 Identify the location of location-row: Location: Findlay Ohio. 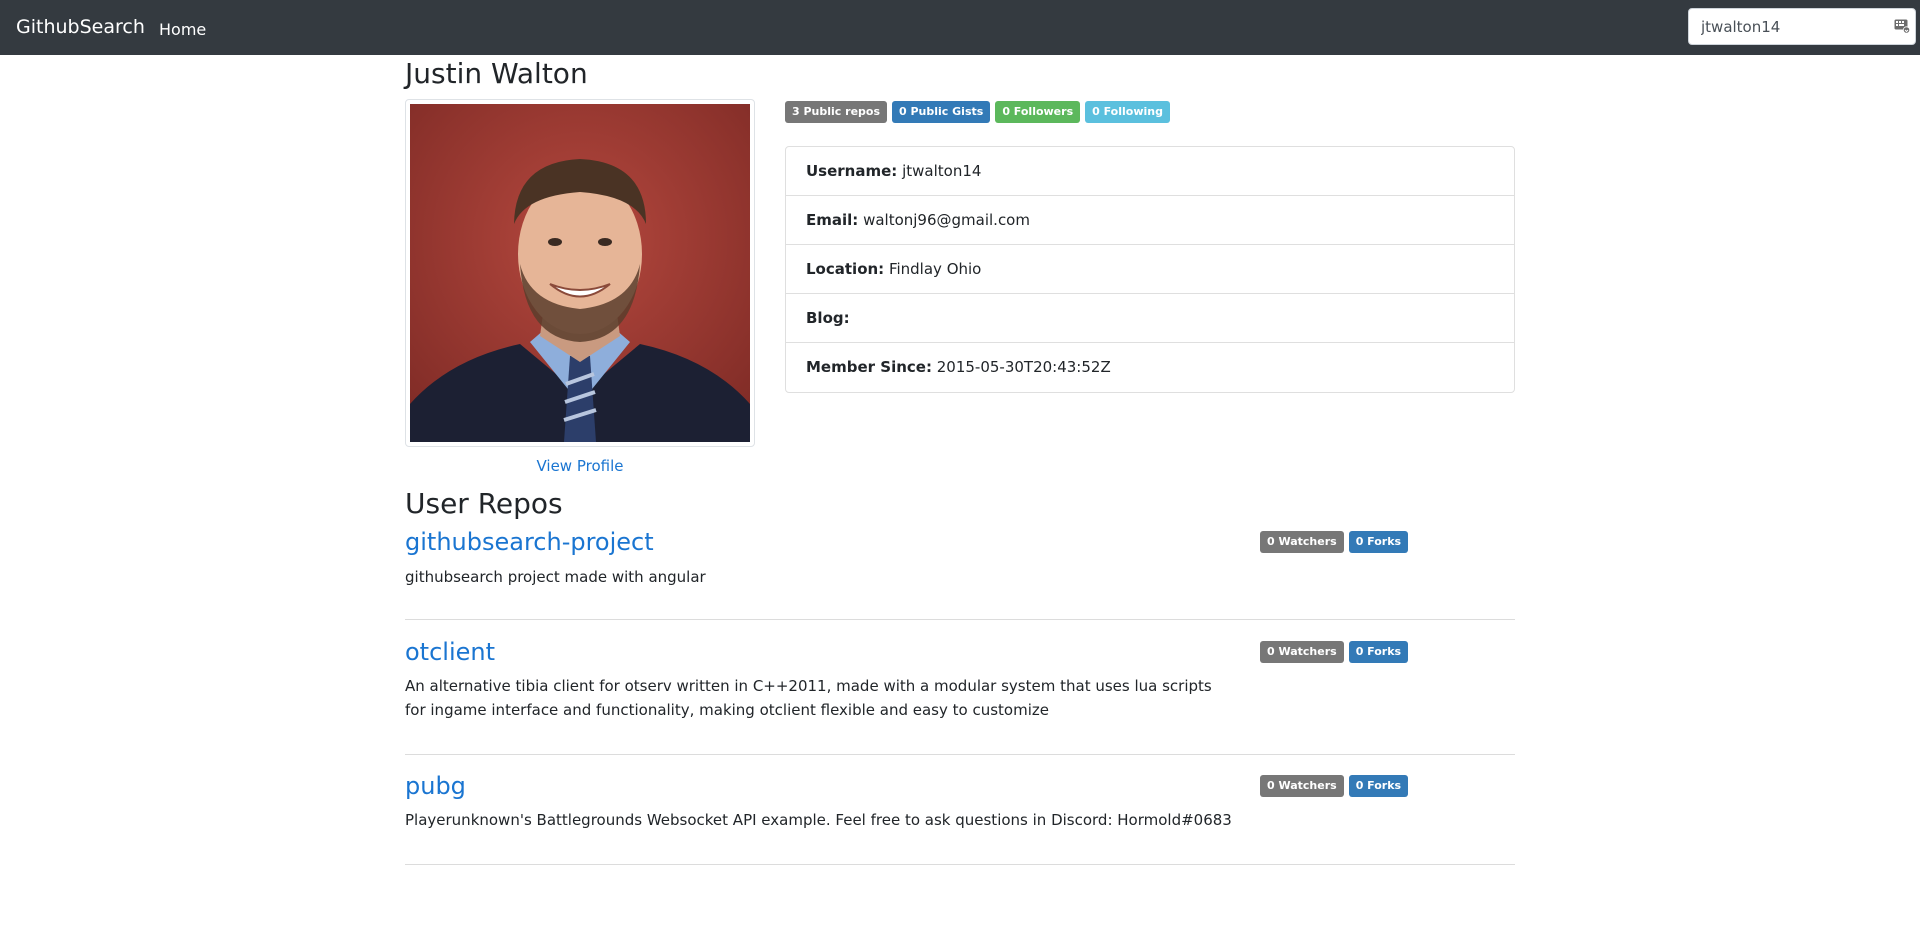
(1150, 269).